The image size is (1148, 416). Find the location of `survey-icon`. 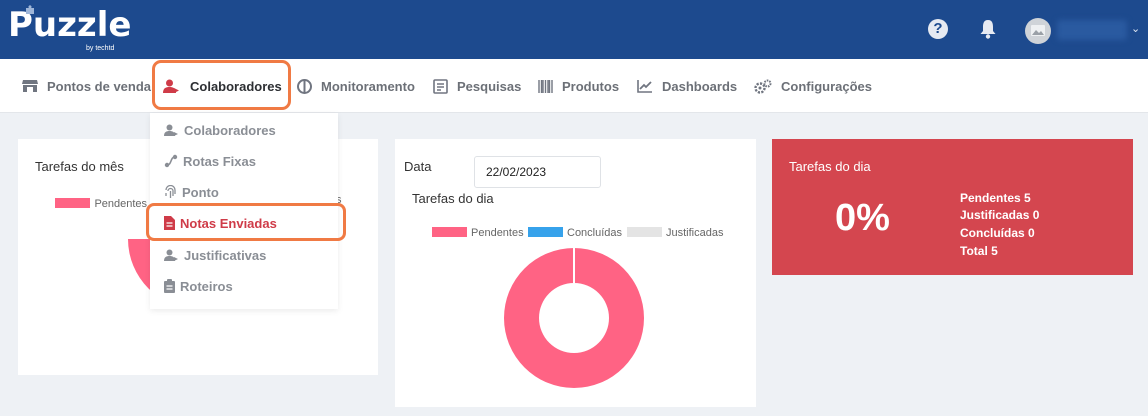

survey-icon is located at coordinates (440, 86).